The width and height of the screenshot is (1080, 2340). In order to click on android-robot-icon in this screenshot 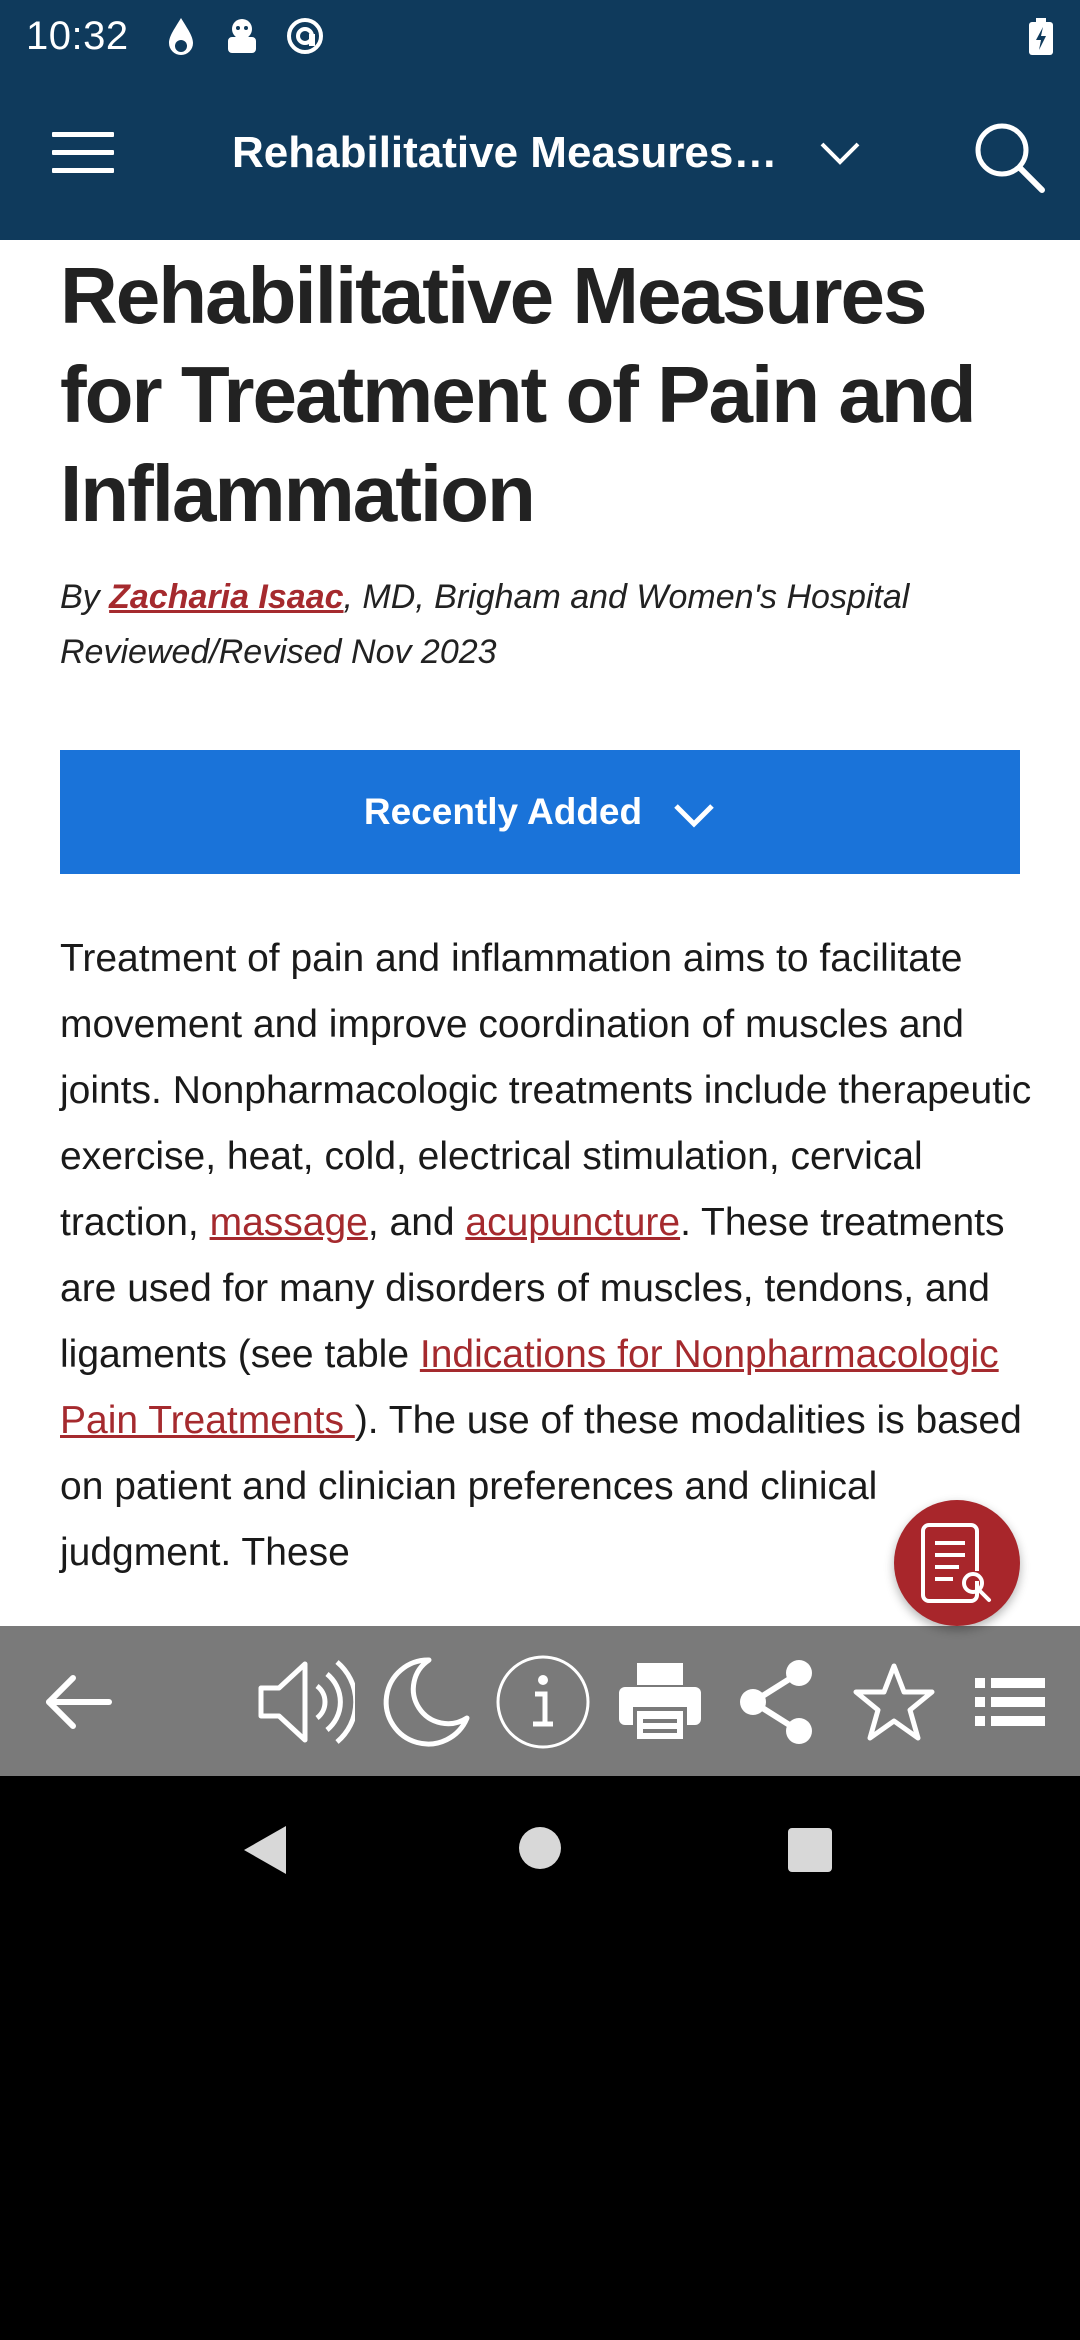, I will do `click(241, 36)`.